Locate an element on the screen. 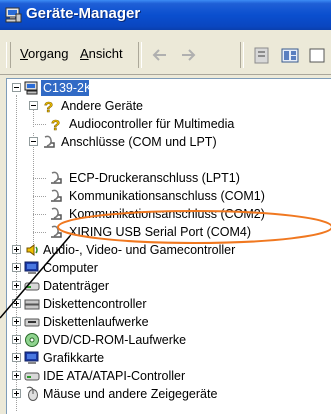  tree-category: Diskettenlaufwerke is located at coordinates (167, 322).